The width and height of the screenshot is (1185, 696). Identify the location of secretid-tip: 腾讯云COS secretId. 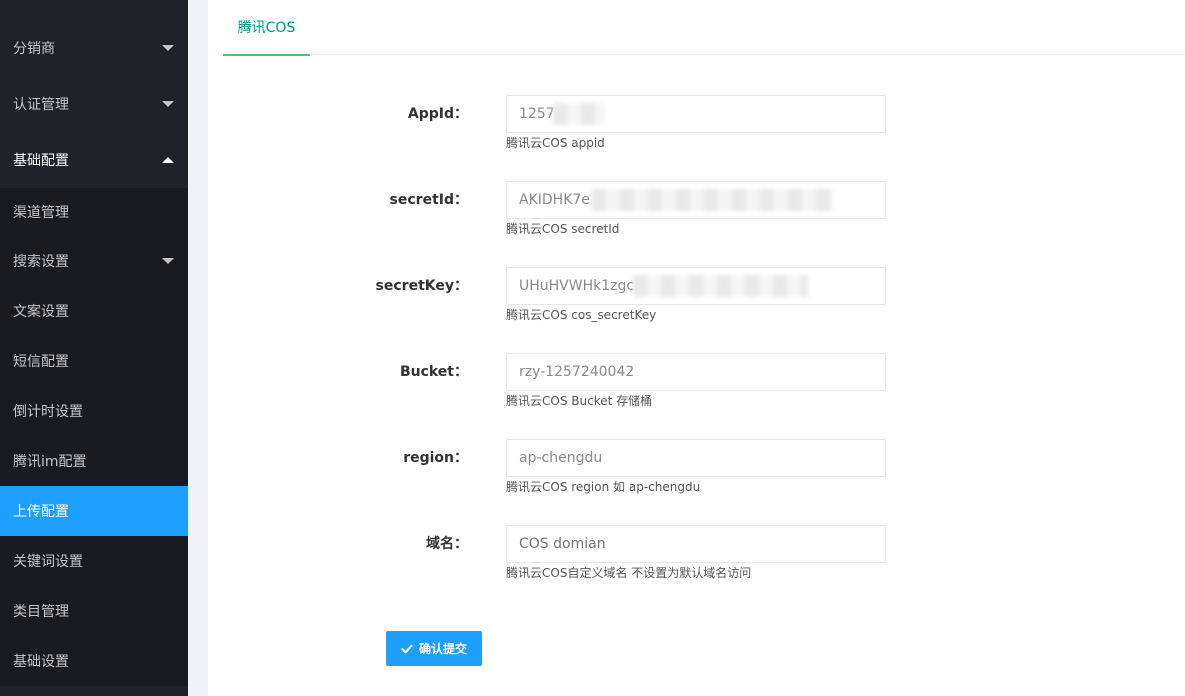
(563, 229).